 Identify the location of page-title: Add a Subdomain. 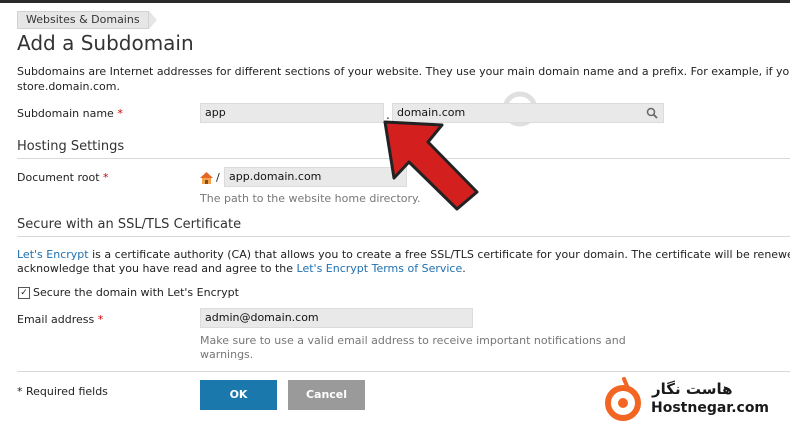
(105, 43).